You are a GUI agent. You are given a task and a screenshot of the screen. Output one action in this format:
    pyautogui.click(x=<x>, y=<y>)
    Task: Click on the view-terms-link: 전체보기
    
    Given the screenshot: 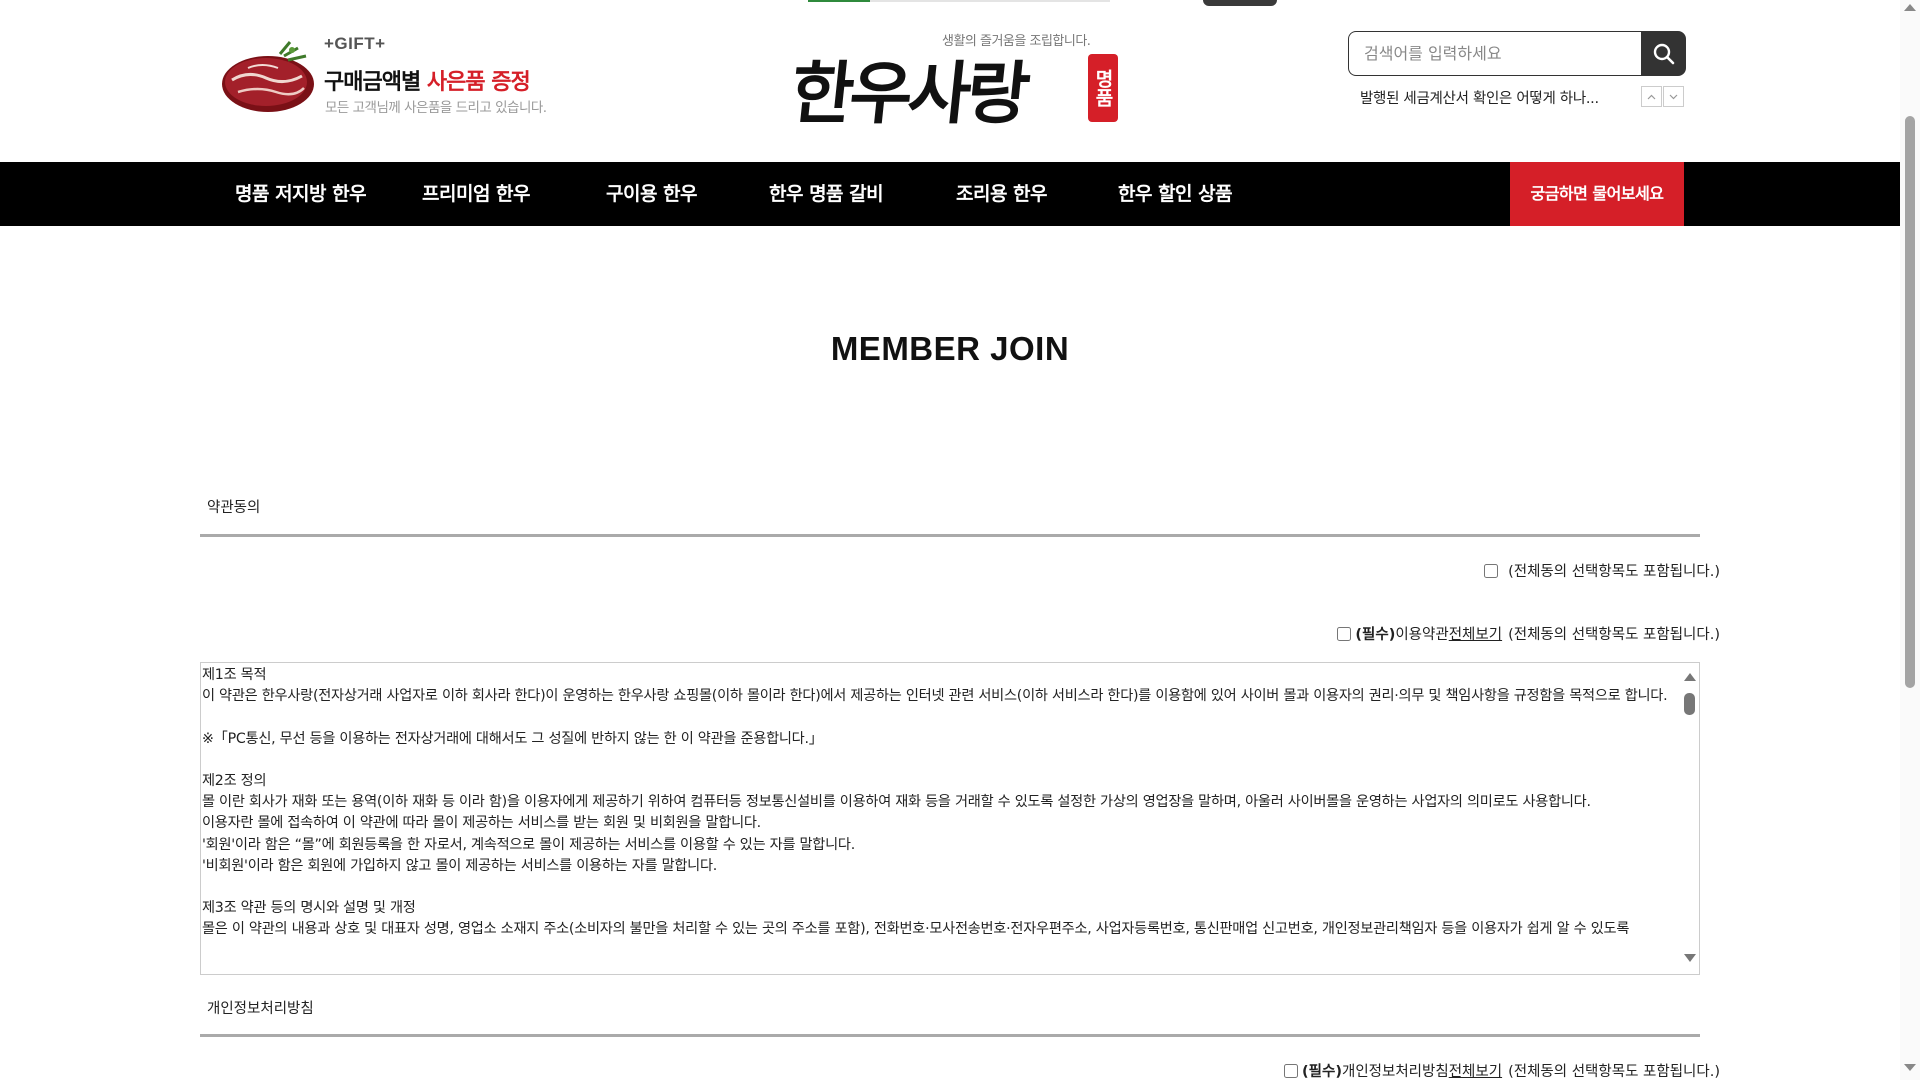 What is the action you would take?
    pyautogui.click(x=1475, y=633)
    